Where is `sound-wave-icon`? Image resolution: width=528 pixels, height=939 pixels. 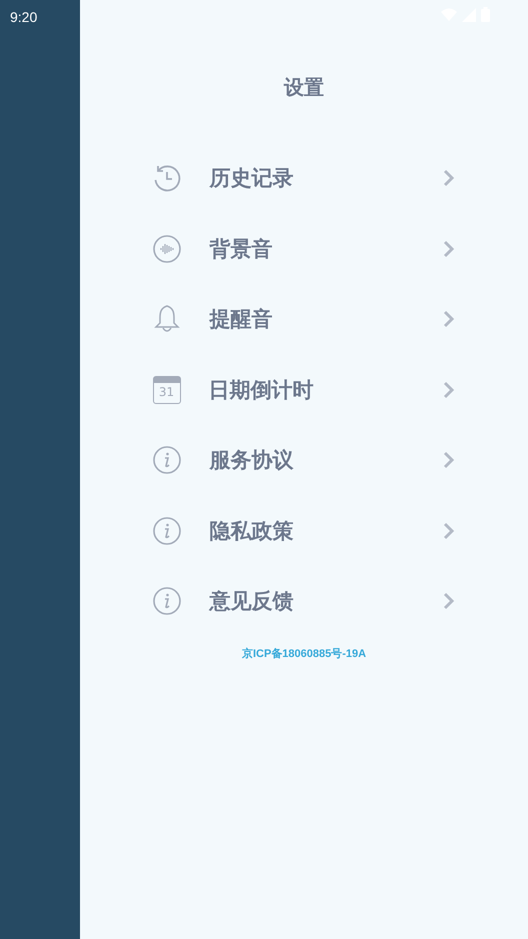
sound-wave-icon is located at coordinates (167, 249).